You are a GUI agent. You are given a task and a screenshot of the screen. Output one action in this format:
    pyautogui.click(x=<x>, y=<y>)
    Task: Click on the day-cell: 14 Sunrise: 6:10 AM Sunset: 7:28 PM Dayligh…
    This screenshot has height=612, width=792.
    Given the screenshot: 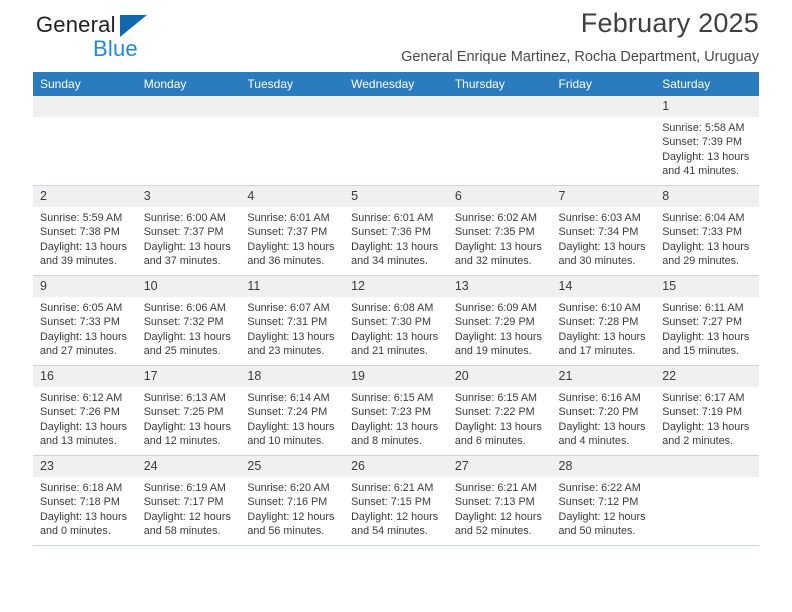 What is the action you would take?
    pyautogui.click(x=603, y=320)
    